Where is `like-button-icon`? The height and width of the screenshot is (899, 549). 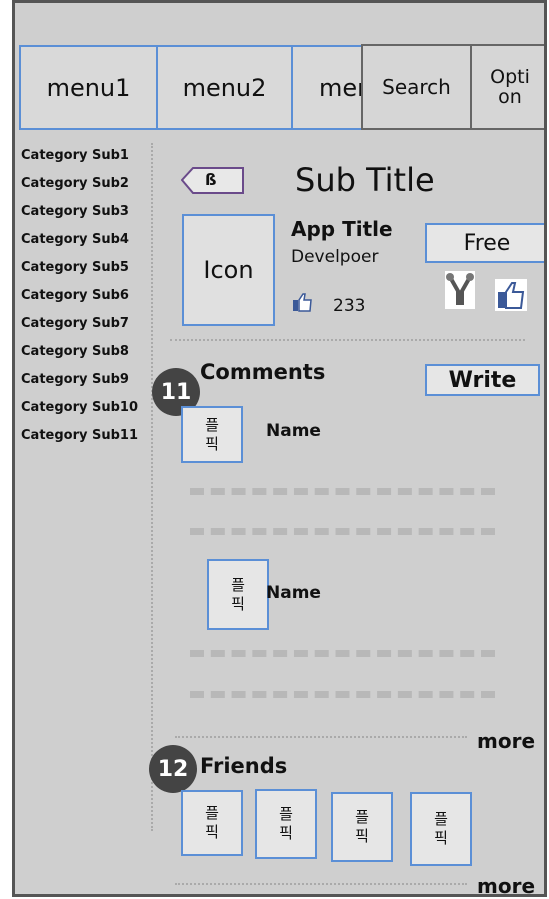 like-button-icon is located at coordinates (511, 295).